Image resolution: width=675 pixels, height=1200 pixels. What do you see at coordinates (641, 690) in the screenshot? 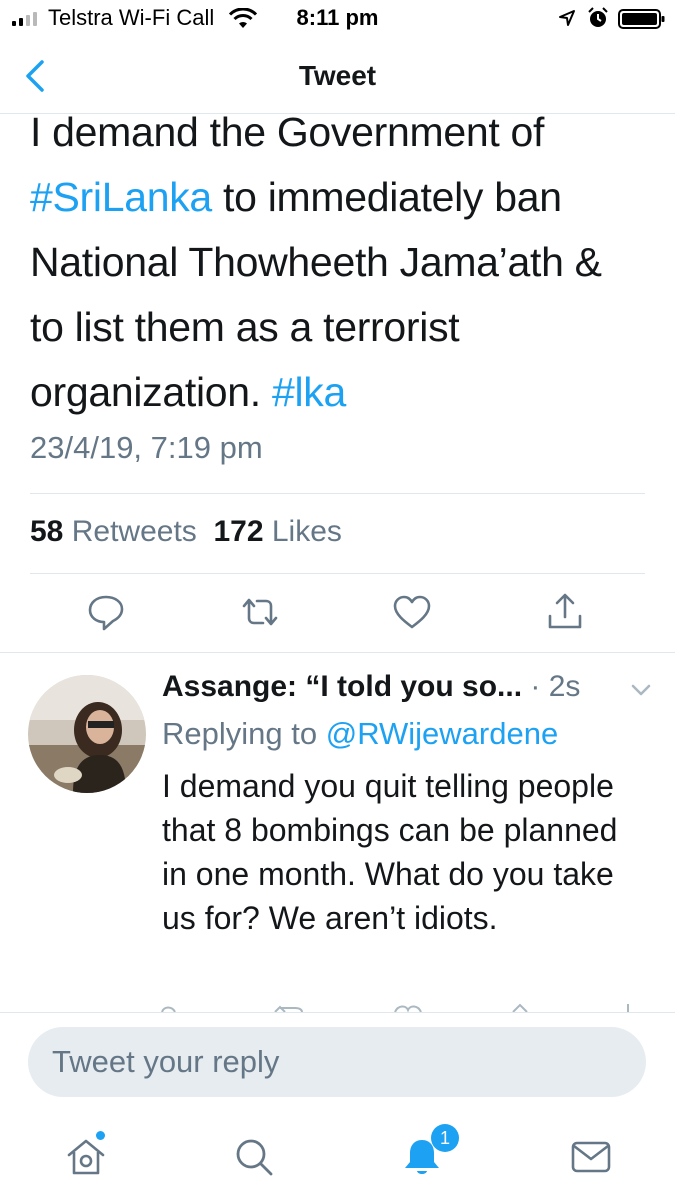
I see `chevron-down-icon` at bounding box center [641, 690].